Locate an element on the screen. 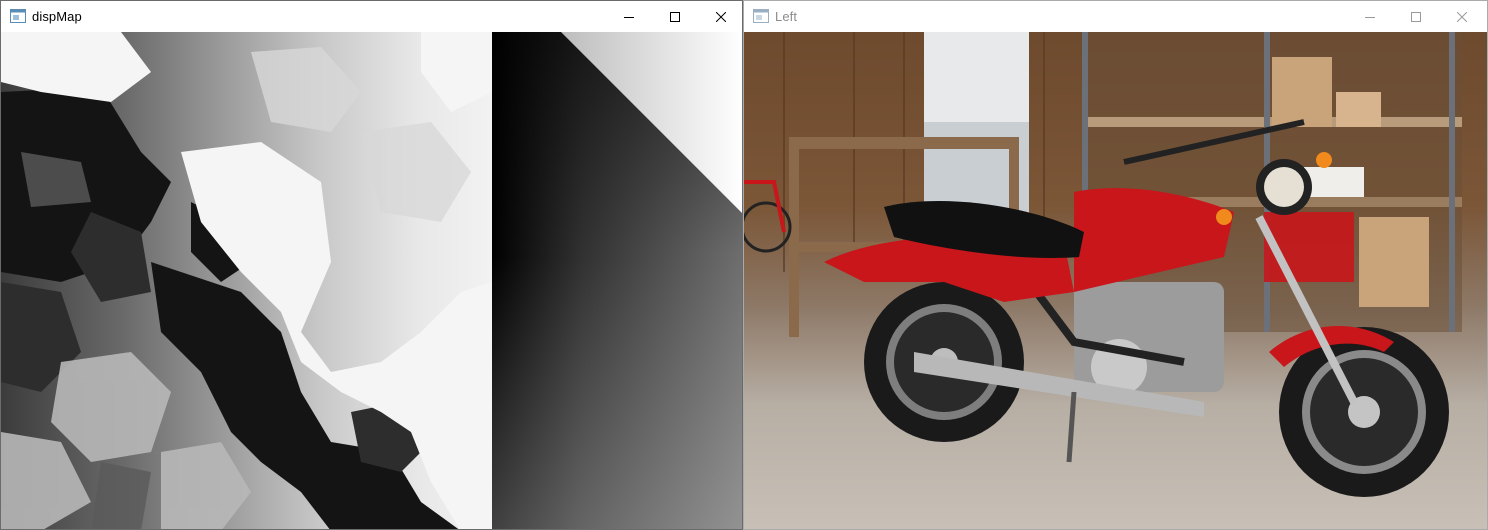 The image size is (1488, 530). disparity-white-wedge is located at coordinates (651, 122).